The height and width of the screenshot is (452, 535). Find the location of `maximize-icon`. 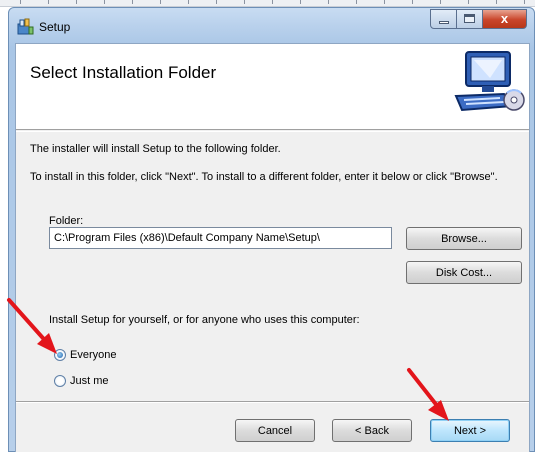

maximize-icon is located at coordinates (469, 18).